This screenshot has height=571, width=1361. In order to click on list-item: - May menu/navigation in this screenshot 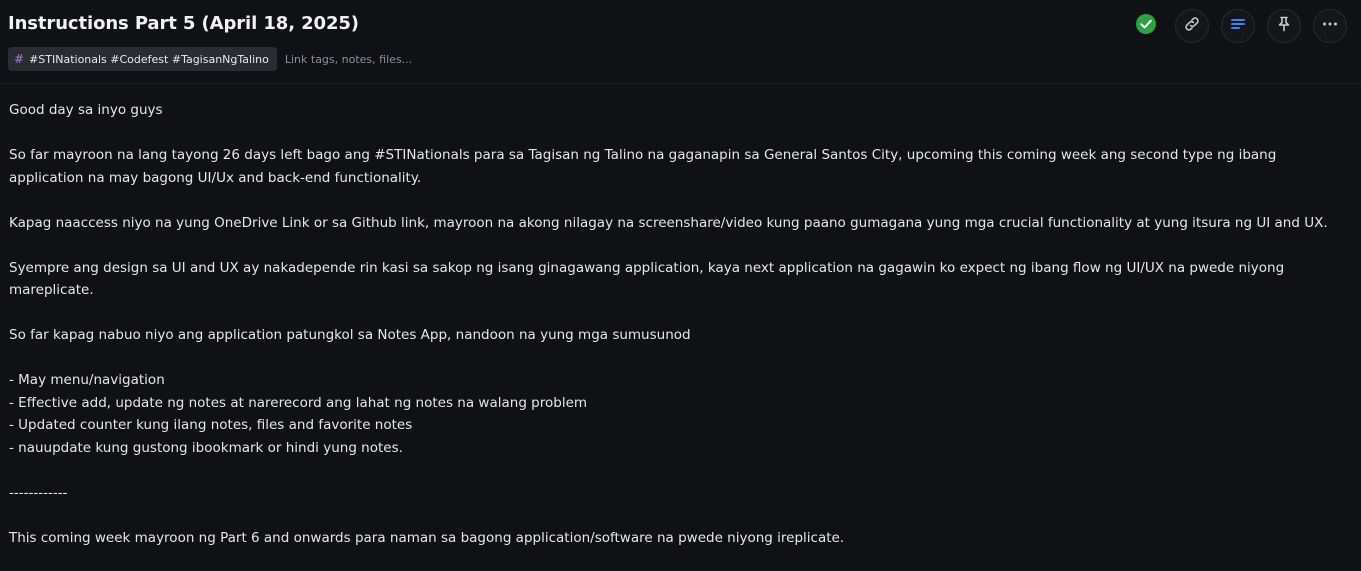, I will do `click(87, 380)`.